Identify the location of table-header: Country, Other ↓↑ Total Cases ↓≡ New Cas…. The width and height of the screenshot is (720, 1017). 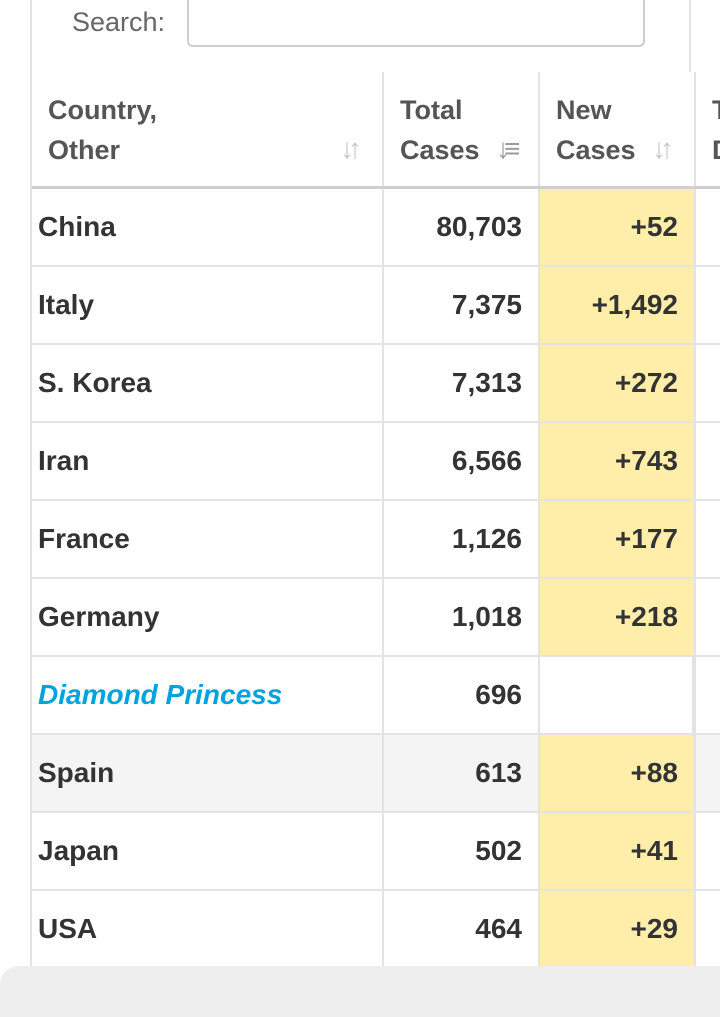
(376, 130).